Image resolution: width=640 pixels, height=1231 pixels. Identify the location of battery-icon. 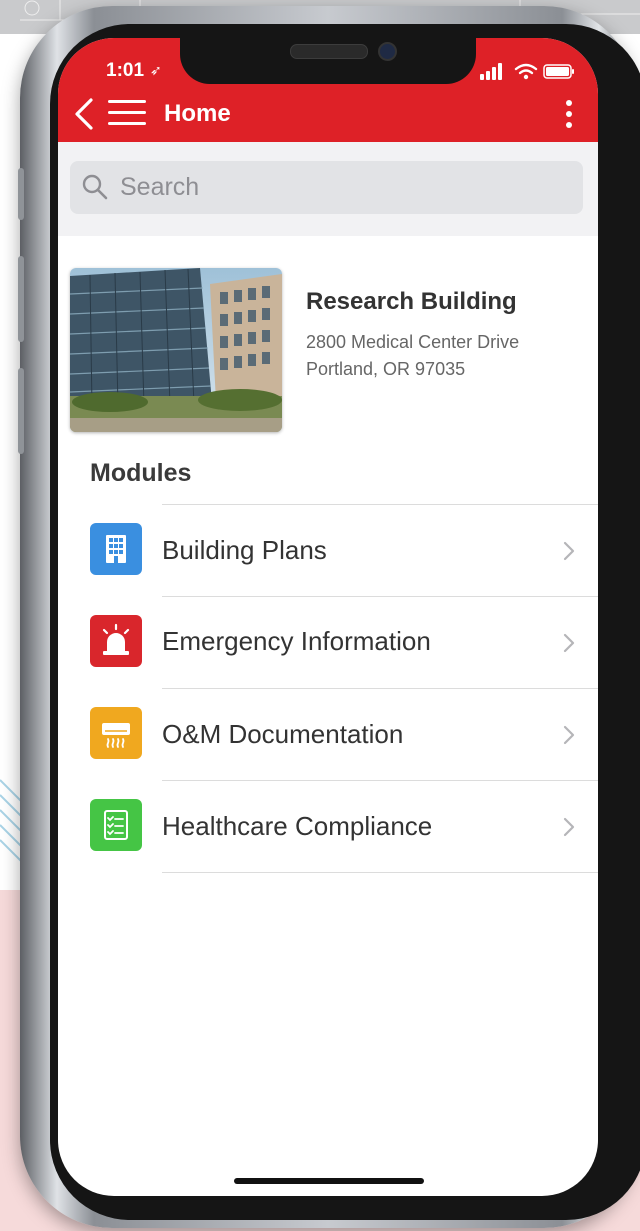
(558, 71).